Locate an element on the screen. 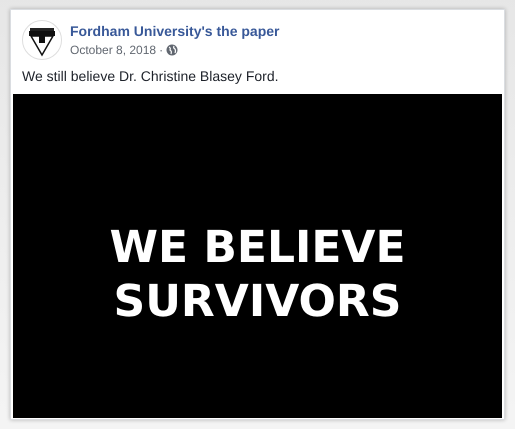 This screenshot has height=429, width=515. page-name-link: Fordham University's the paper is located at coordinates (175, 31).